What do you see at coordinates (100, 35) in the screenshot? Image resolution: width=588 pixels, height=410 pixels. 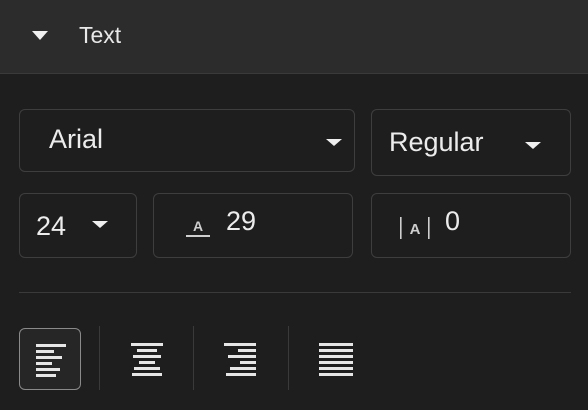 I see `section-title: Text` at bounding box center [100, 35].